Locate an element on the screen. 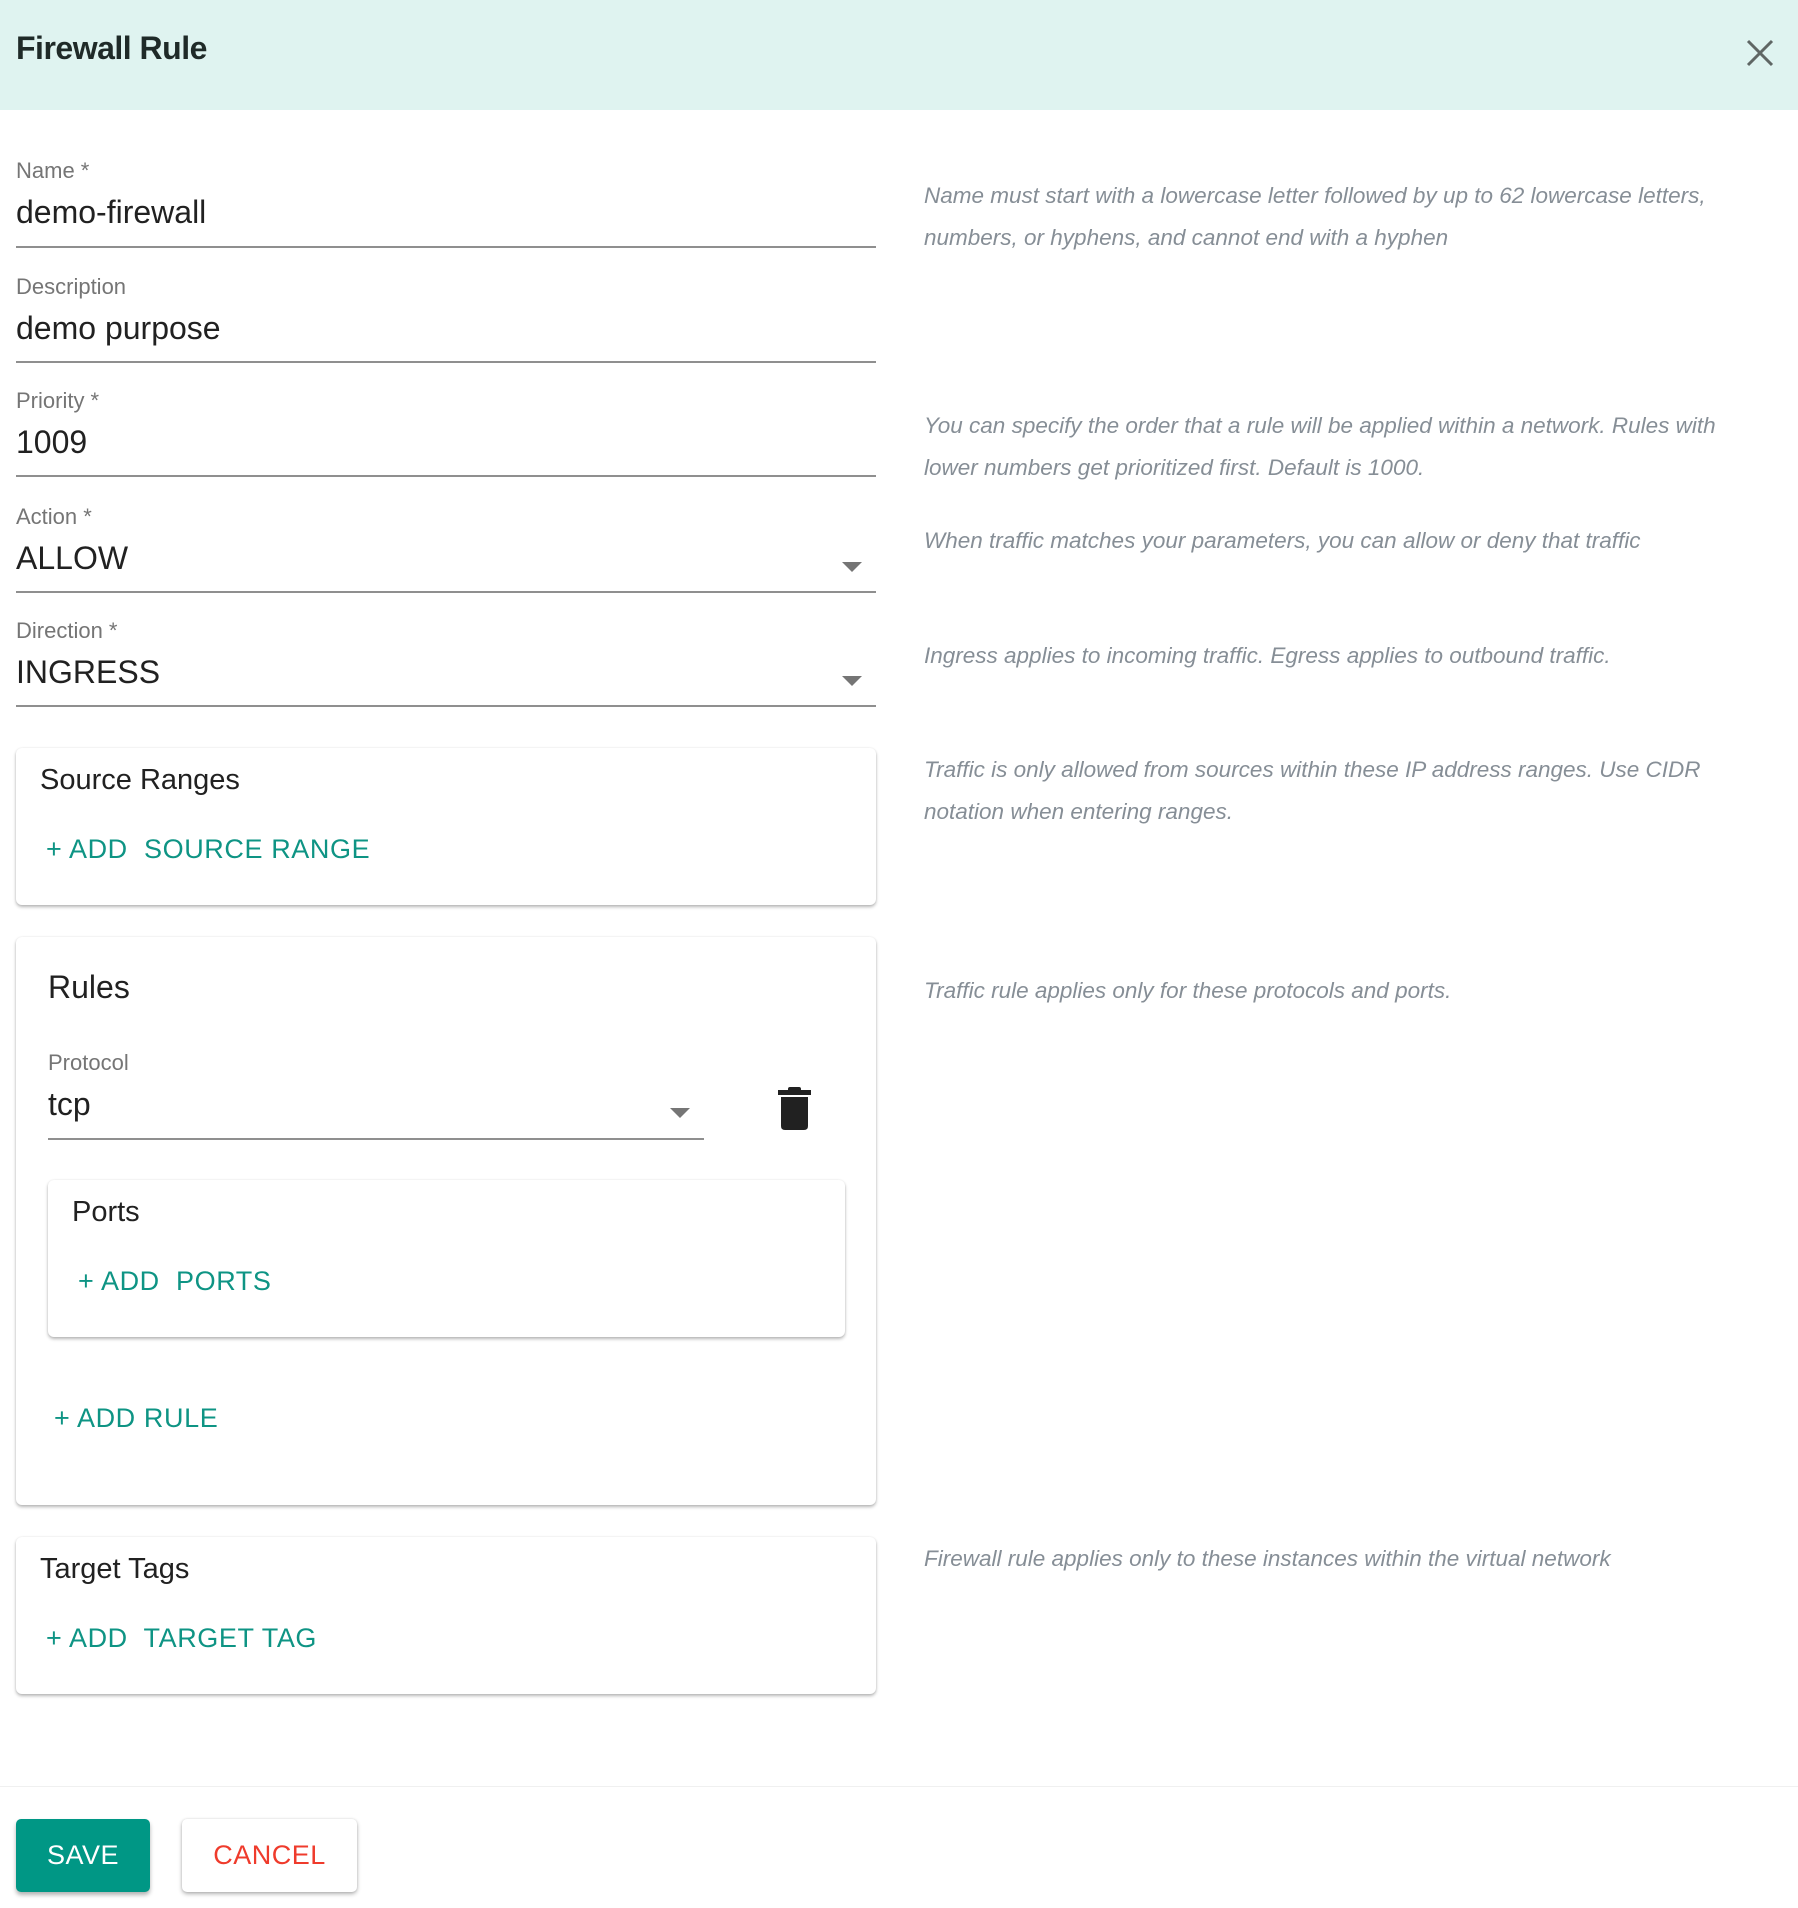 The height and width of the screenshot is (1908, 1798). priority-underline is located at coordinates (446, 476).